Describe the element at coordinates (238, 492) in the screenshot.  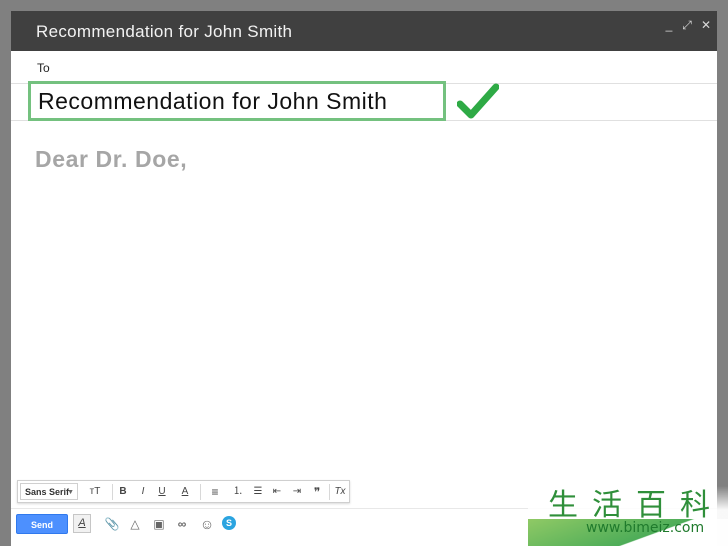
I see `numbered-list-icon: ⒈` at that location.